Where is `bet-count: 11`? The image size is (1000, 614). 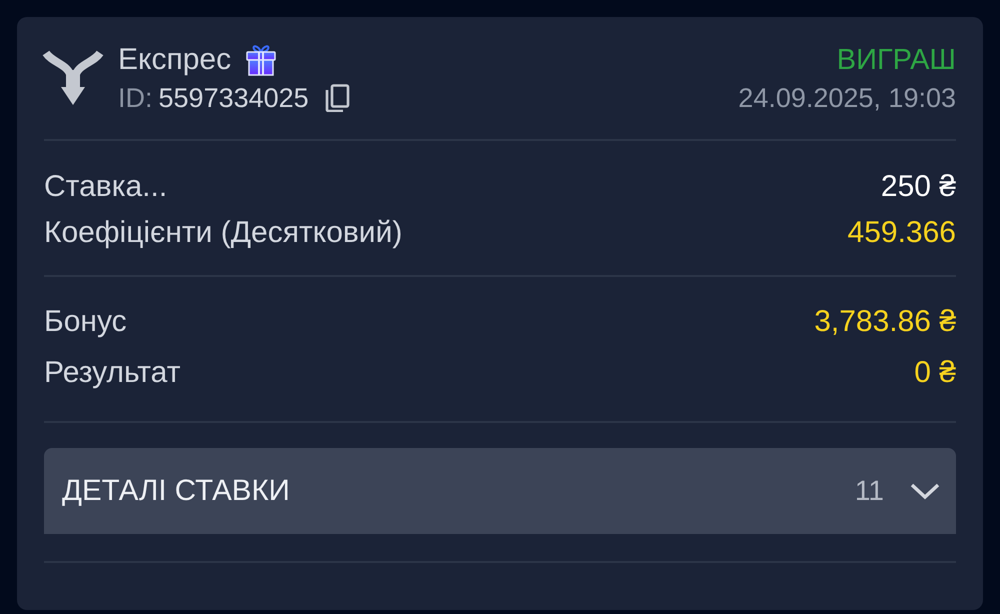
bet-count: 11 is located at coordinates (869, 491).